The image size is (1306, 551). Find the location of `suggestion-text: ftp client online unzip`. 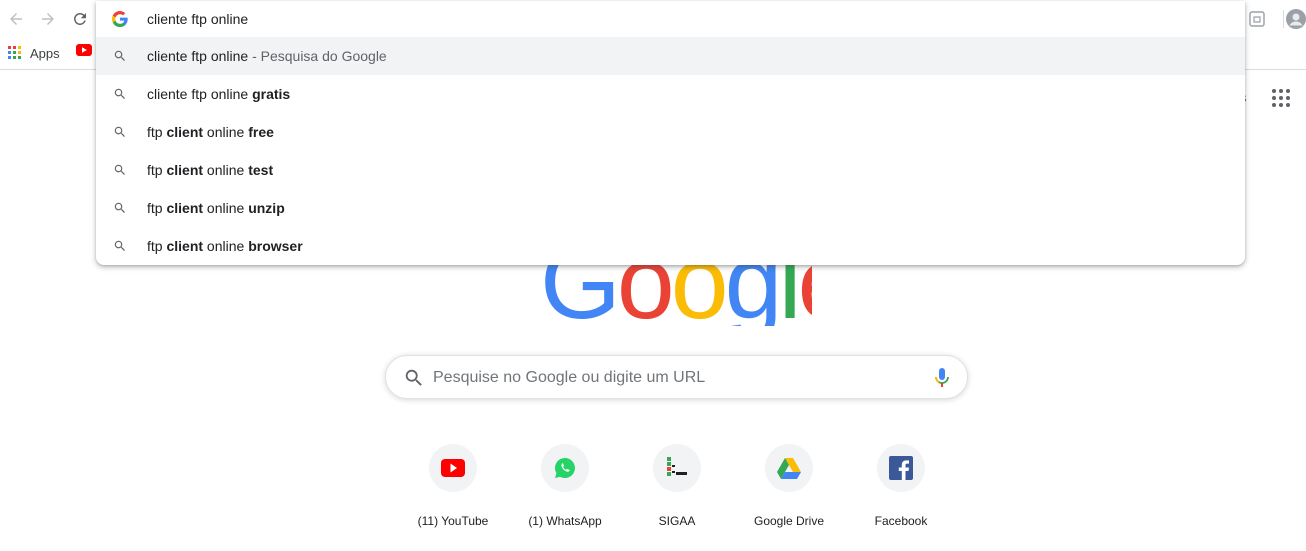

suggestion-text: ftp client online unzip is located at coordinates (216, 208).